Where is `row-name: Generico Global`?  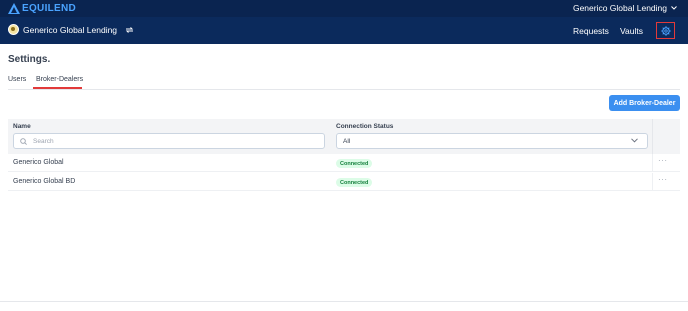 row-name: Generico Global is located at coordinates (38, 162).